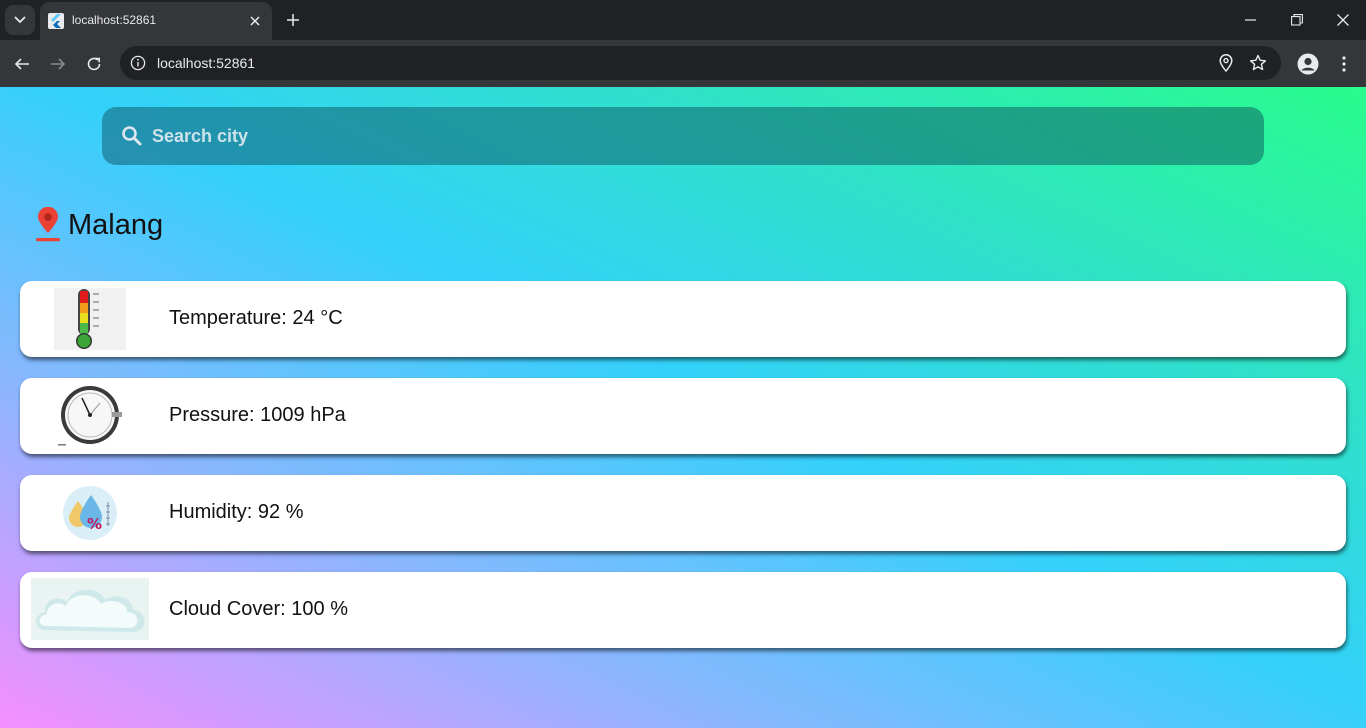 This screenshot has height=728, width=1366. I want to click on browser-tab-bar: localhost:52861, so click(683, 20).